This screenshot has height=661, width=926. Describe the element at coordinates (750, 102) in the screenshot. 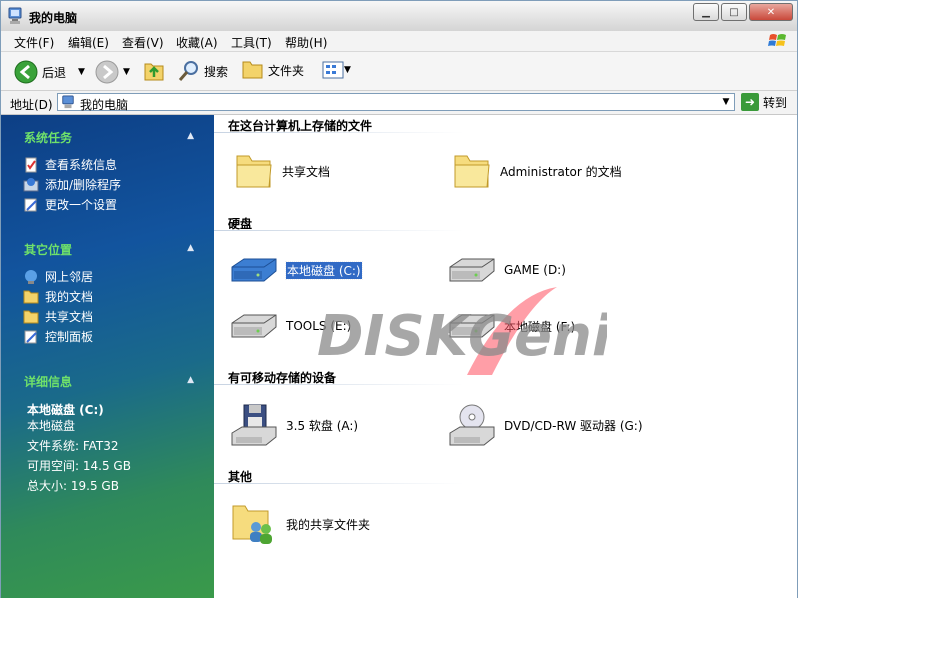

I see `go-arrow-icon: ➜` at that location.